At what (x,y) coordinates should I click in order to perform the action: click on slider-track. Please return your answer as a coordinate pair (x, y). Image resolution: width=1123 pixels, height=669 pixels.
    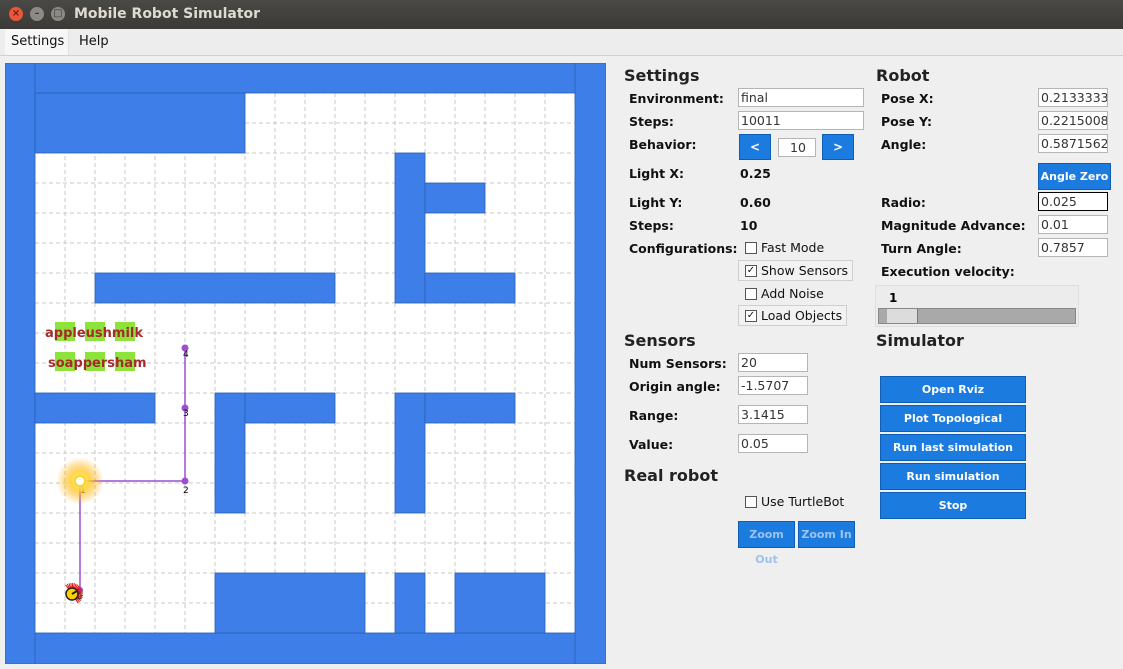
    Looking at the image, I should click on (977, 316).